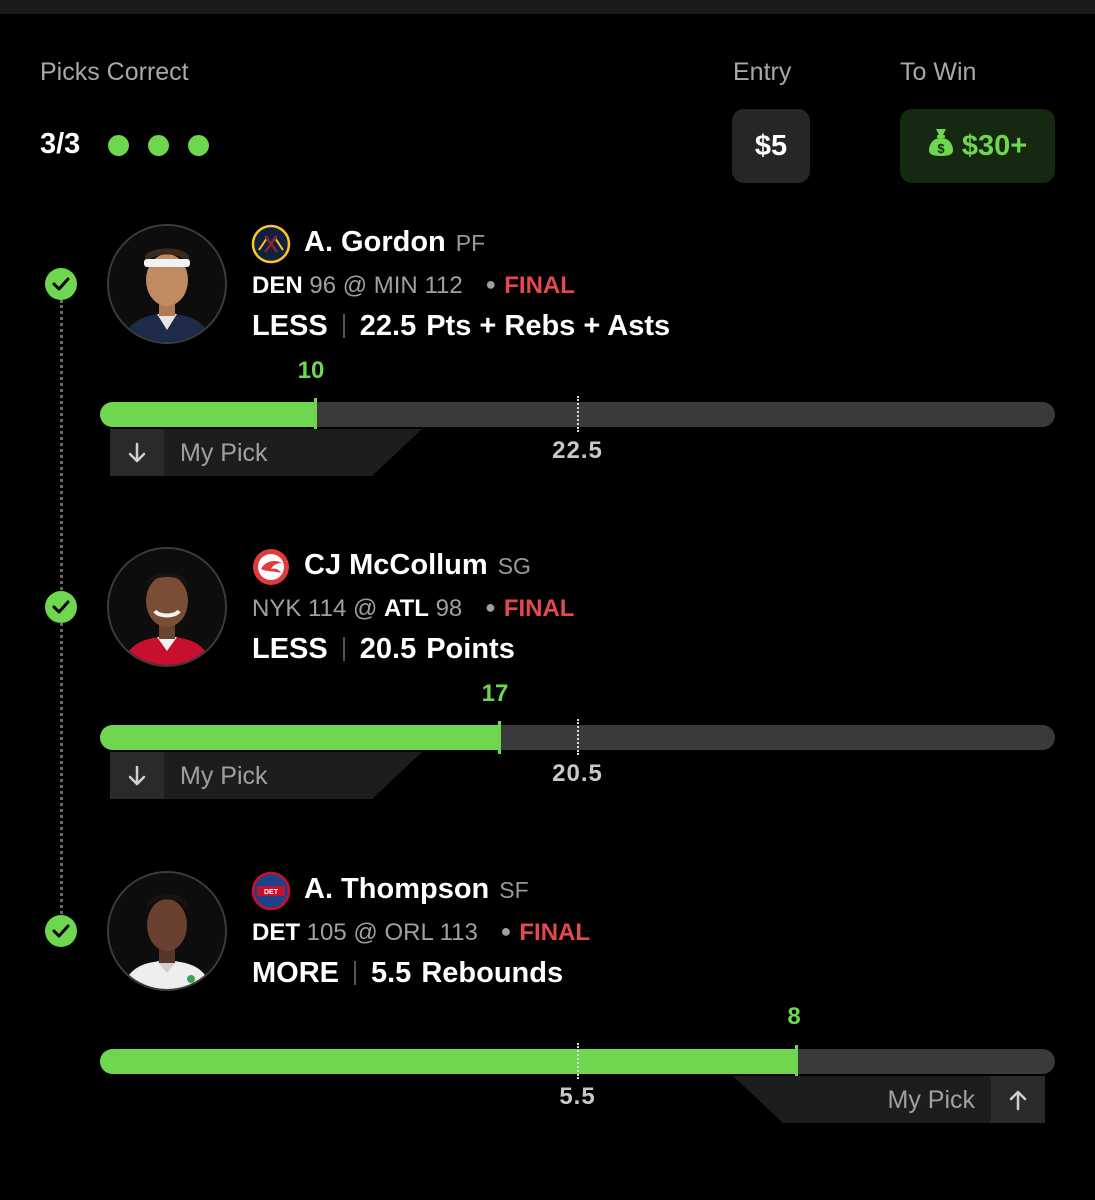  I want to click on pick-direction: MORE, so click(295, 973).